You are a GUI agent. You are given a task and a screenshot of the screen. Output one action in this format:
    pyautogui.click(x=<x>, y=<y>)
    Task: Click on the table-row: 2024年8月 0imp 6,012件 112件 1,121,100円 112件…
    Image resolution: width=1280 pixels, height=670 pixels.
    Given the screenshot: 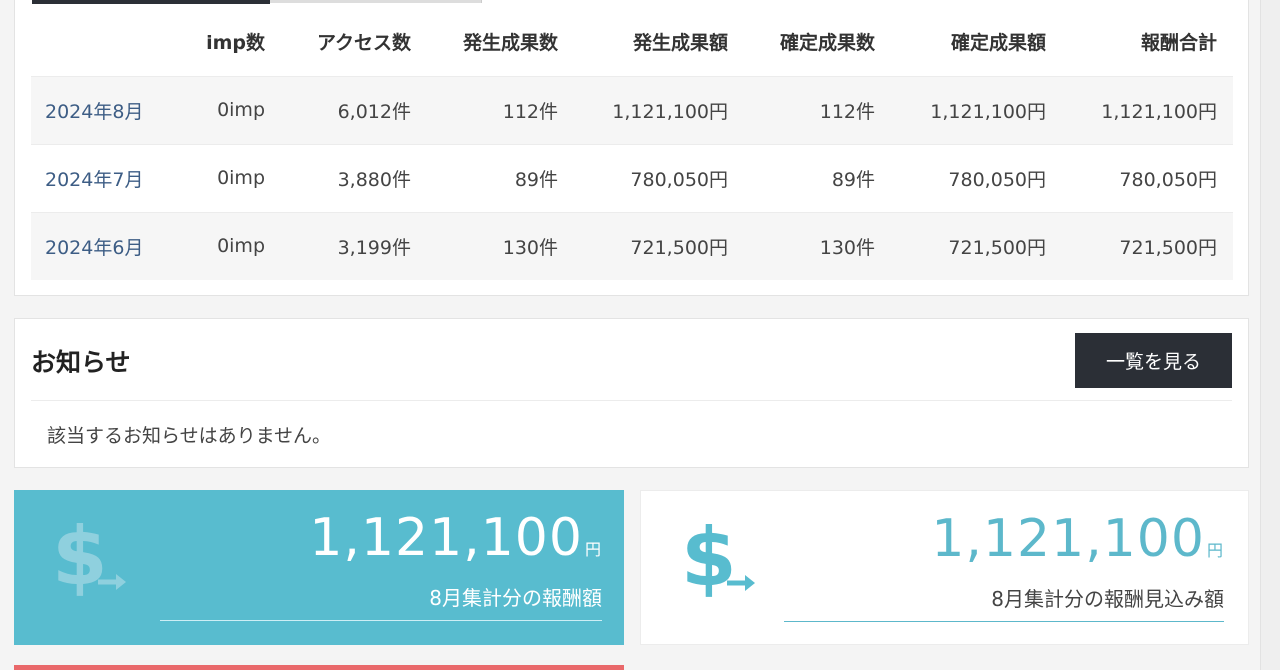 What is the action you would take?
    pyautogui.click(x=632, y=109)
    